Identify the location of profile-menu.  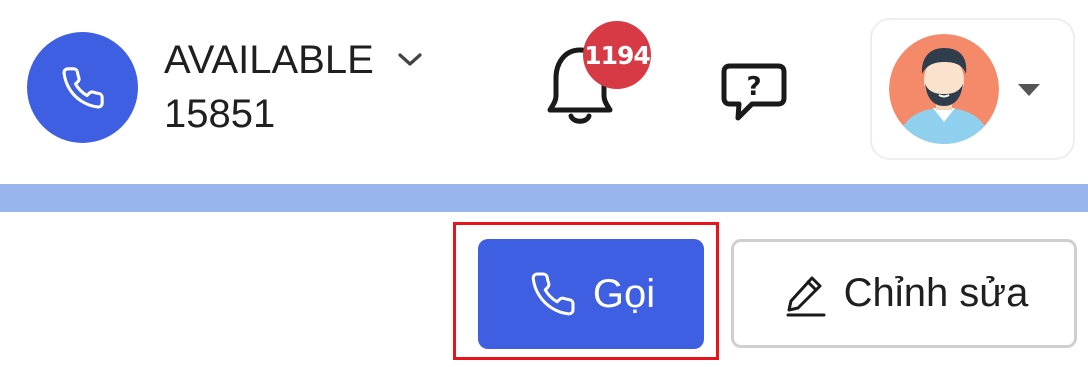
(972, 89).